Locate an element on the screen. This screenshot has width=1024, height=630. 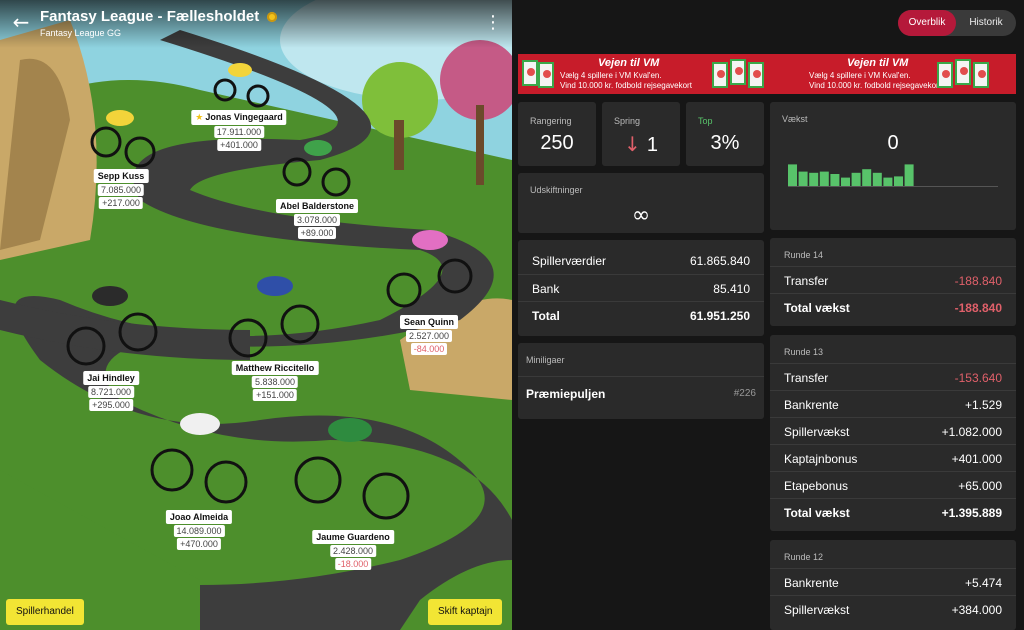
round-row: Spillervækst +1.082.000 is located at coordinates (893, 430).